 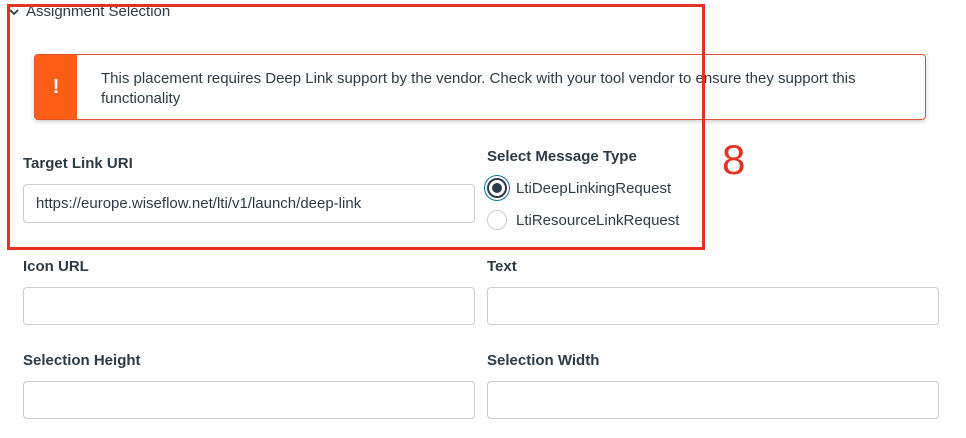 What do you see at coordinates (56, 87) in the screenshot?
I see `exclamation-icon: !` at bounding box center [56, 87].